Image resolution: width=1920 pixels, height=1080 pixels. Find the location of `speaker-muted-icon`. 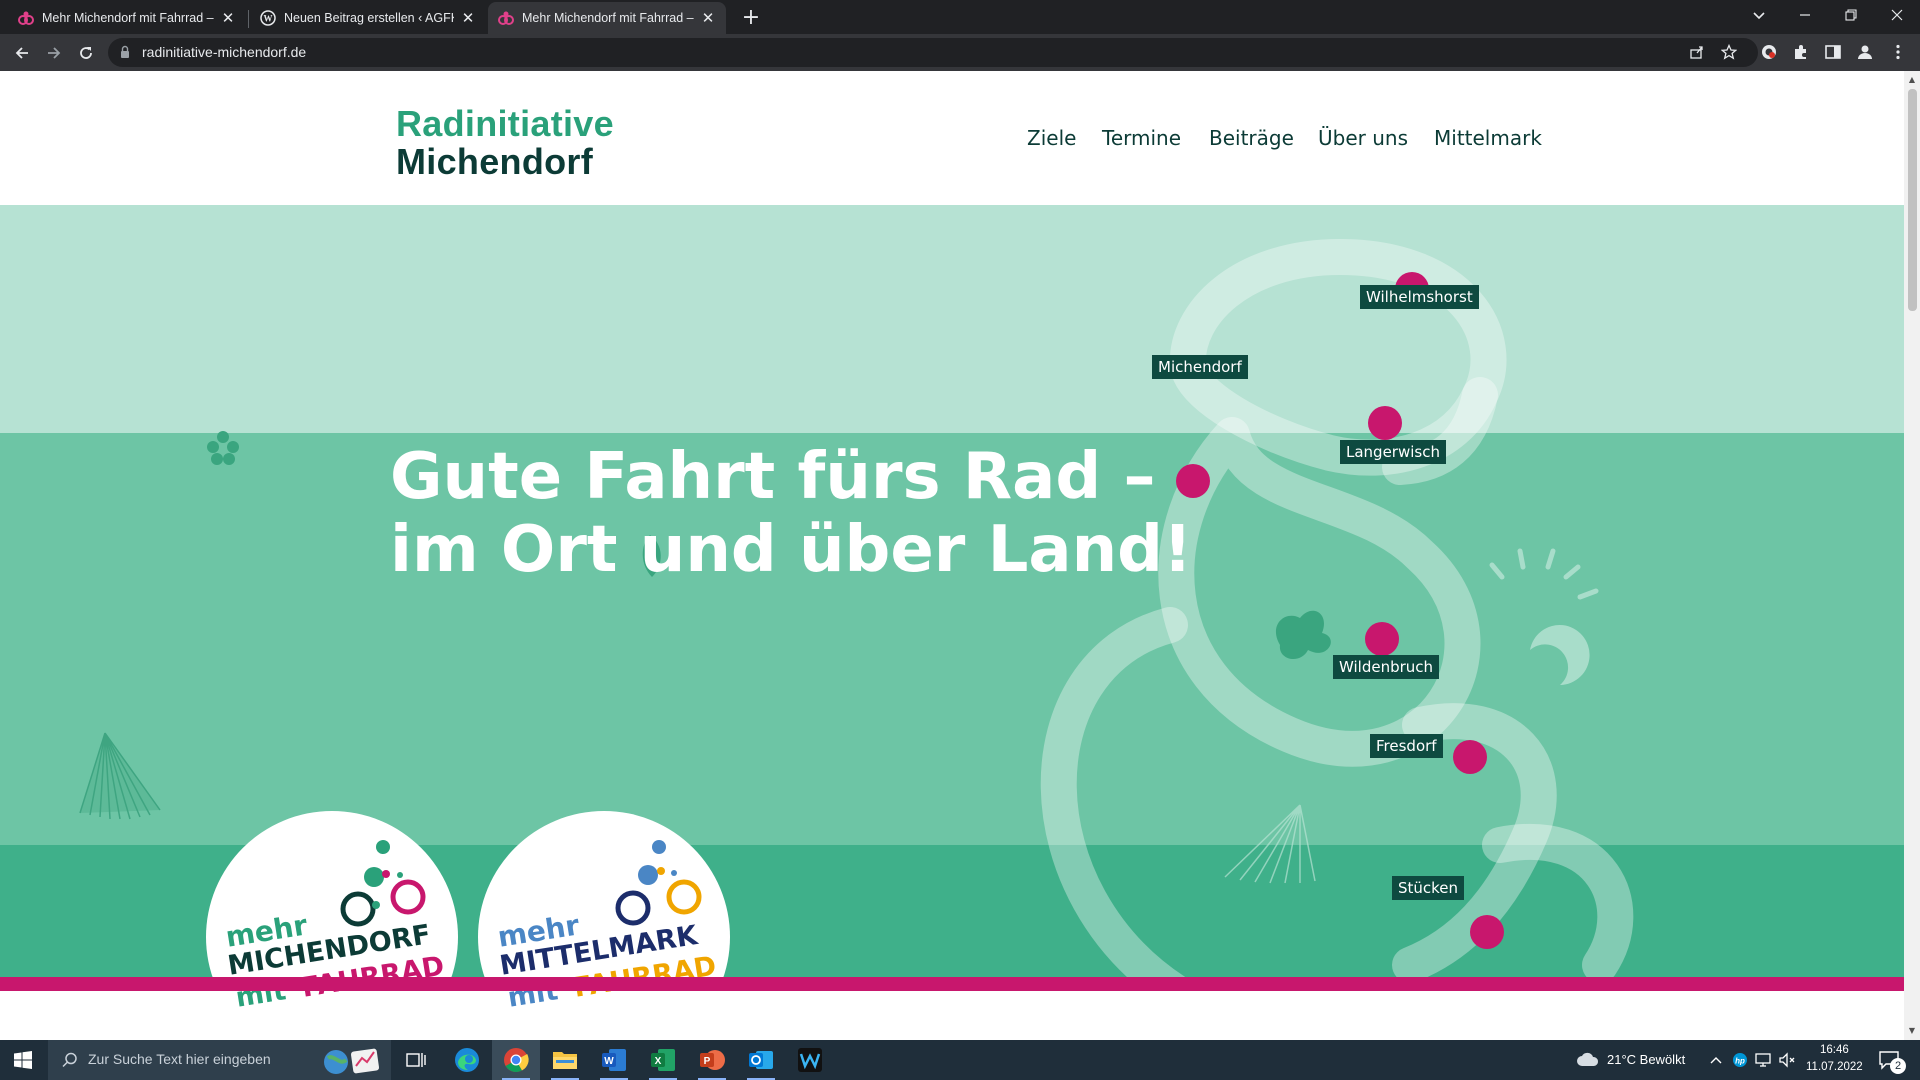

speaker-muted-icon is located at coordinates (1787, 1060).